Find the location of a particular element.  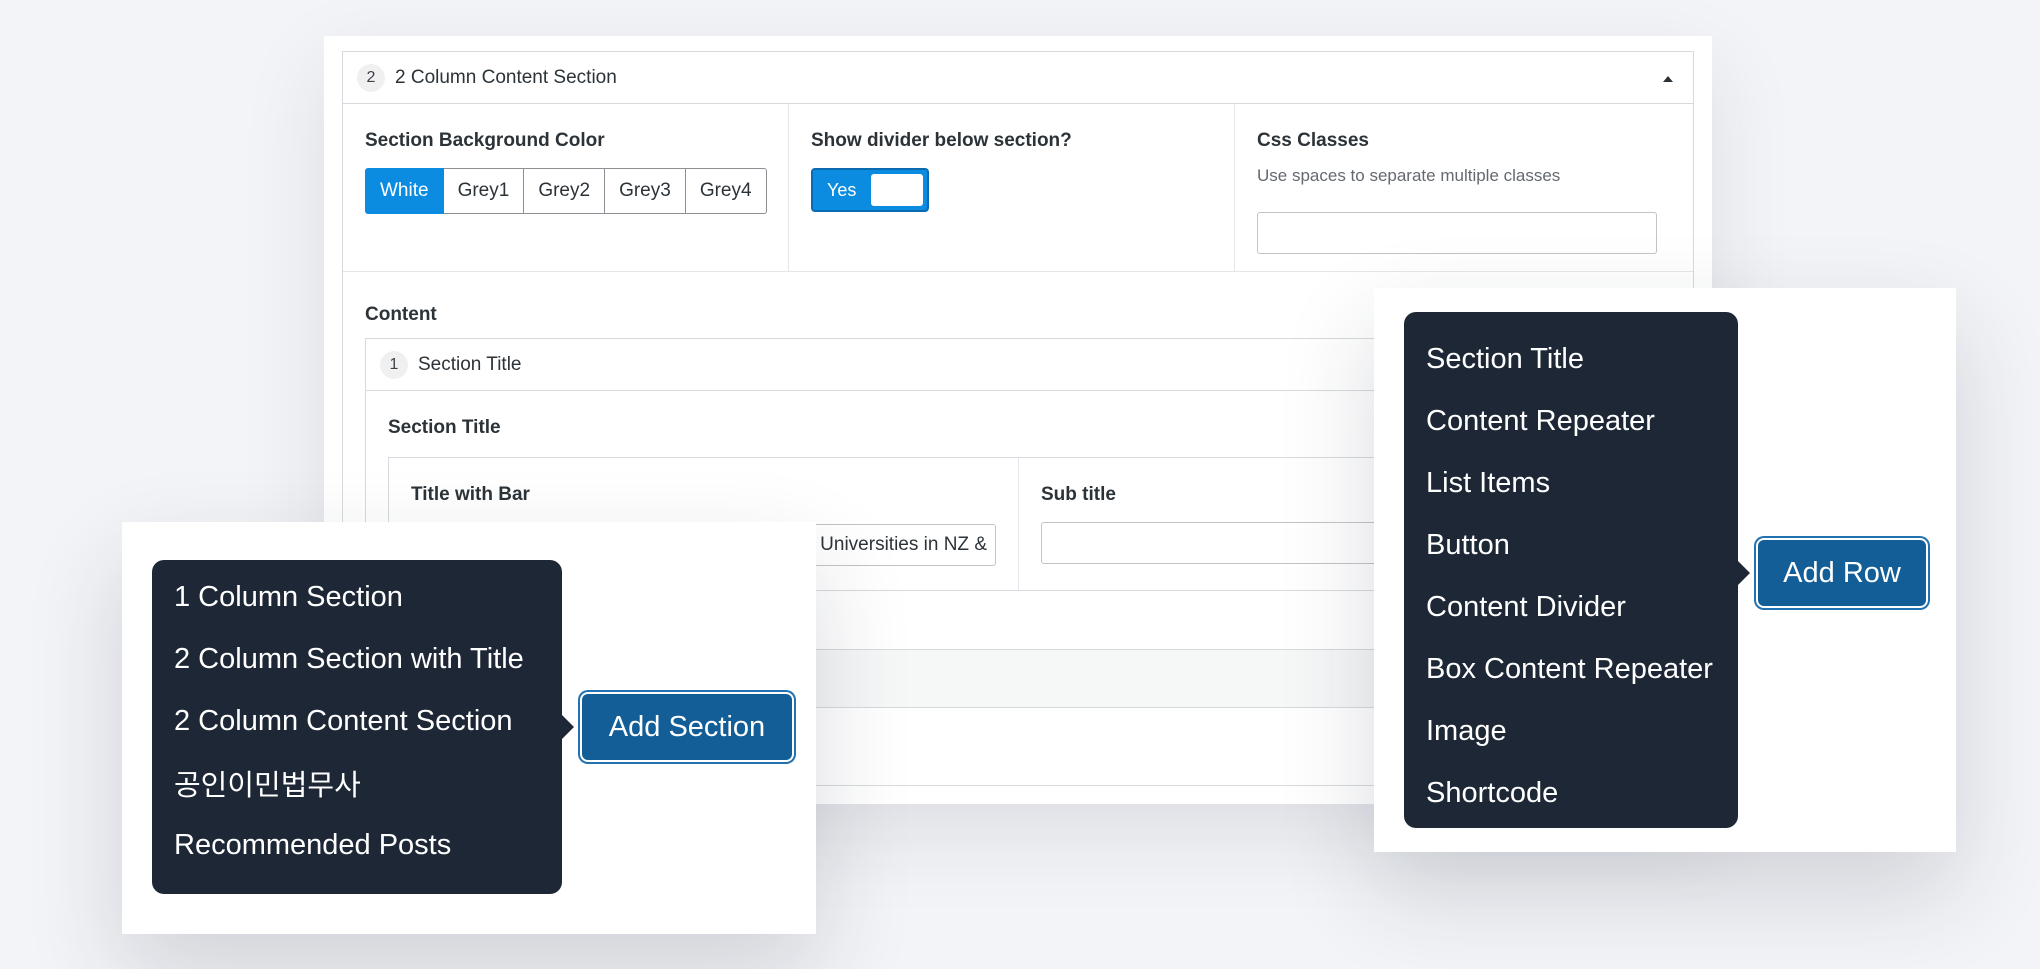

content-label: Content is located at coordinates (401, 314).